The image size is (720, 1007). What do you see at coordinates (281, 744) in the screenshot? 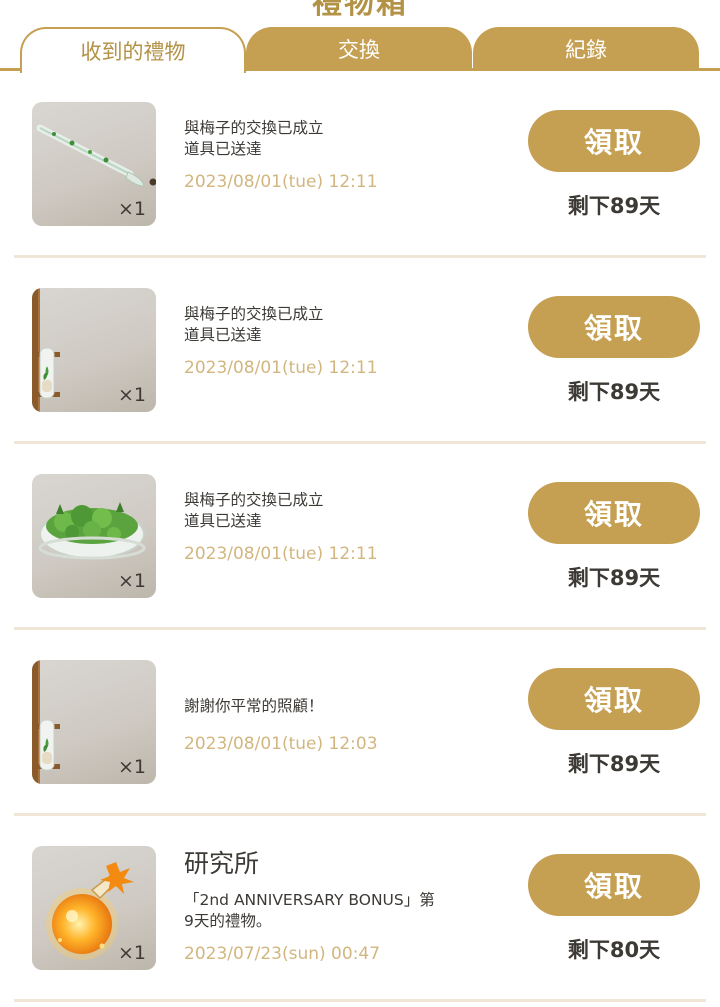
I see `gift-date: 2023/08/01(tue) 12:03` at bounding box center [281, 744].